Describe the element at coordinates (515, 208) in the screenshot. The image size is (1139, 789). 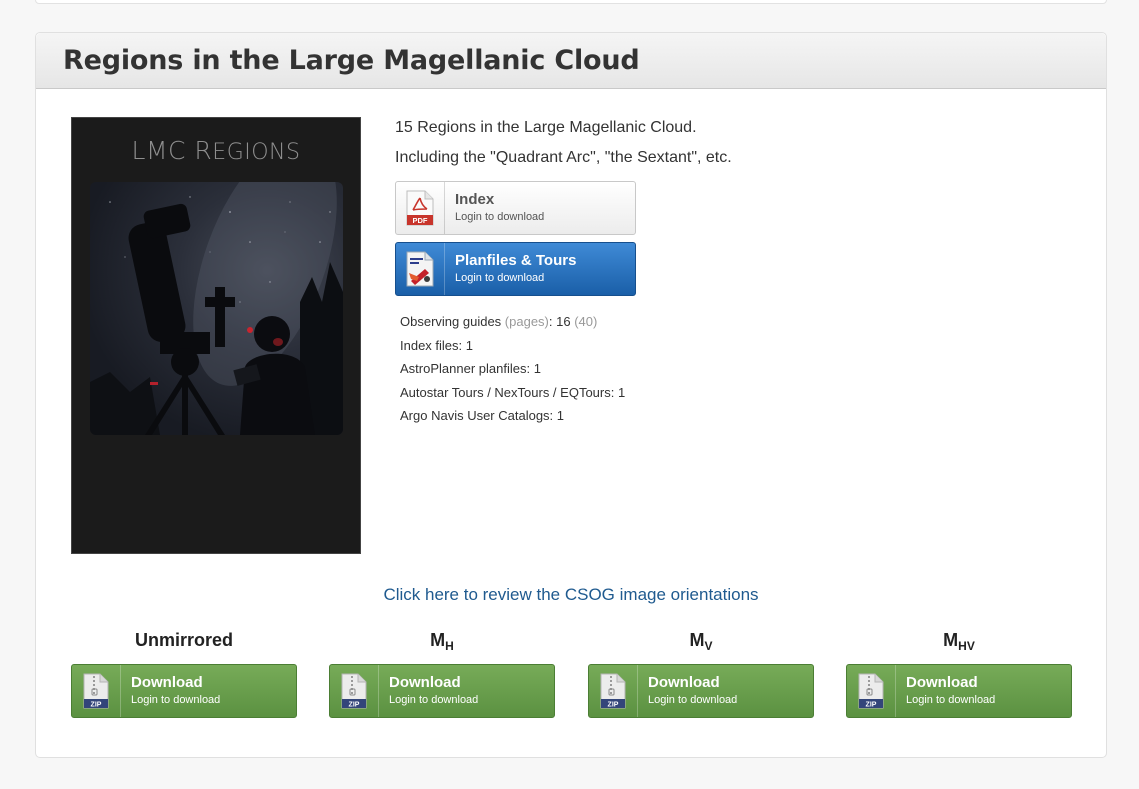
I see `index-download-button: PDF Index Login to download` at that location.